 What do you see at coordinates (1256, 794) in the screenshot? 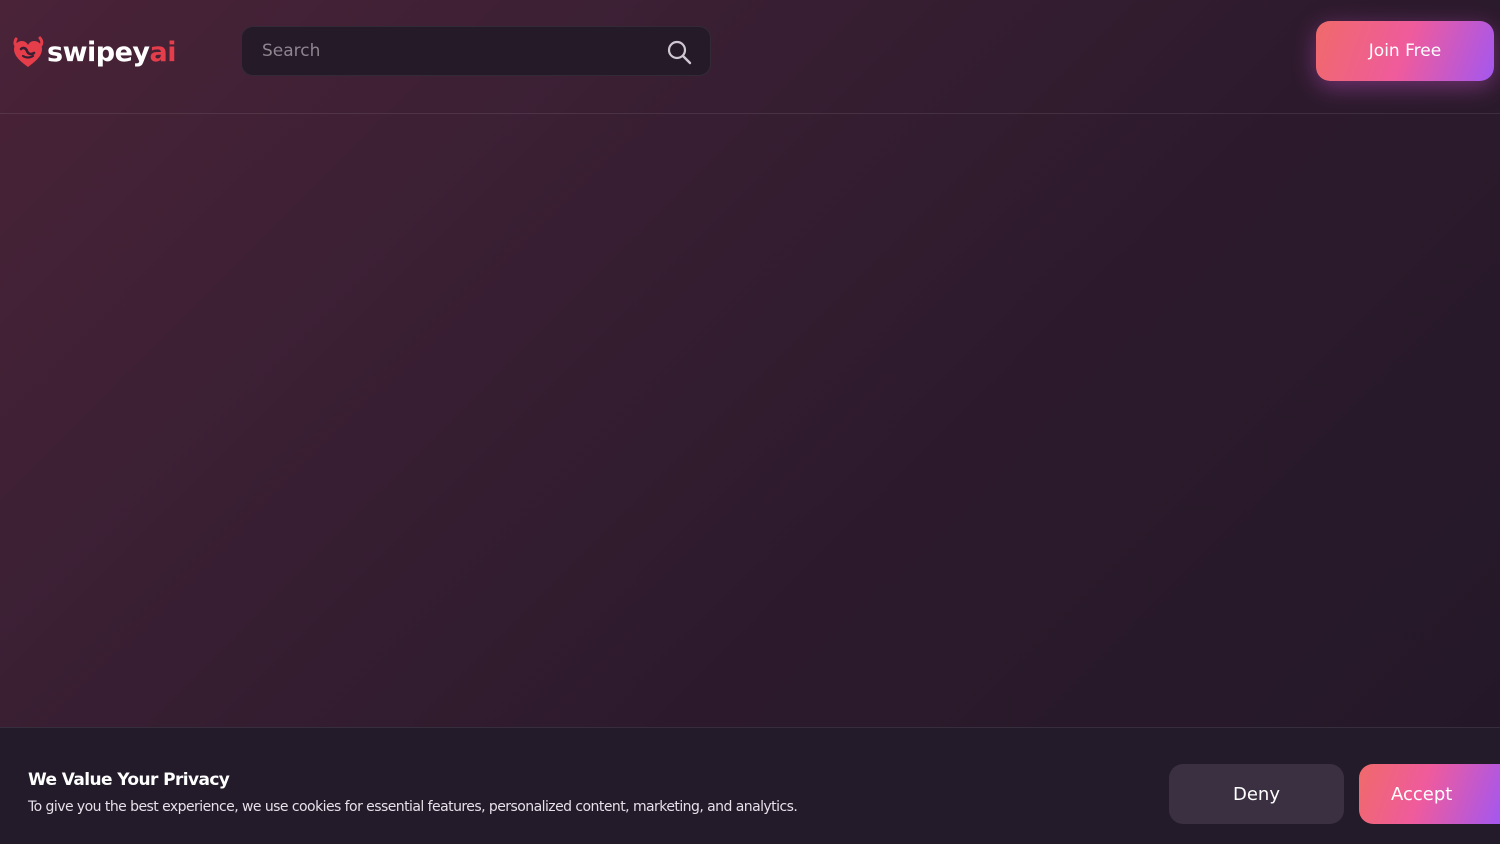
I see `deny-button: Deny` at bounding box center [1256, 794].